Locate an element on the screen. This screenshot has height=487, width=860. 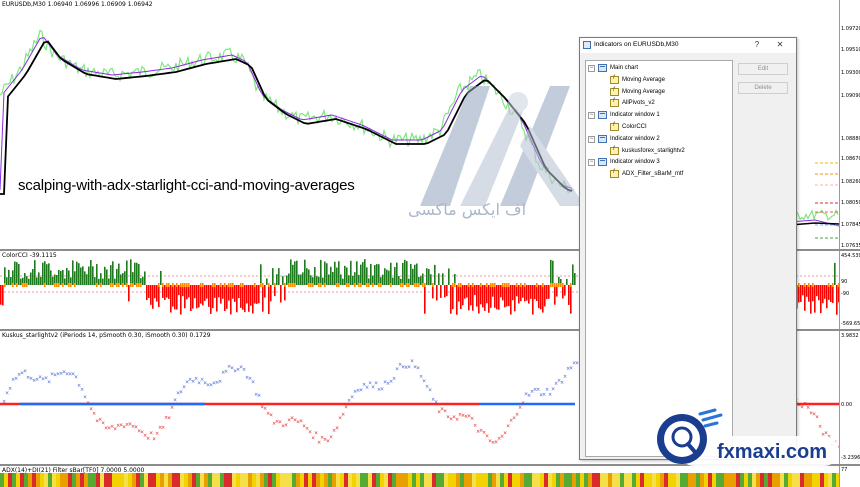
scale-tick-label: 1.08670 is located at coordinates (850, 159).